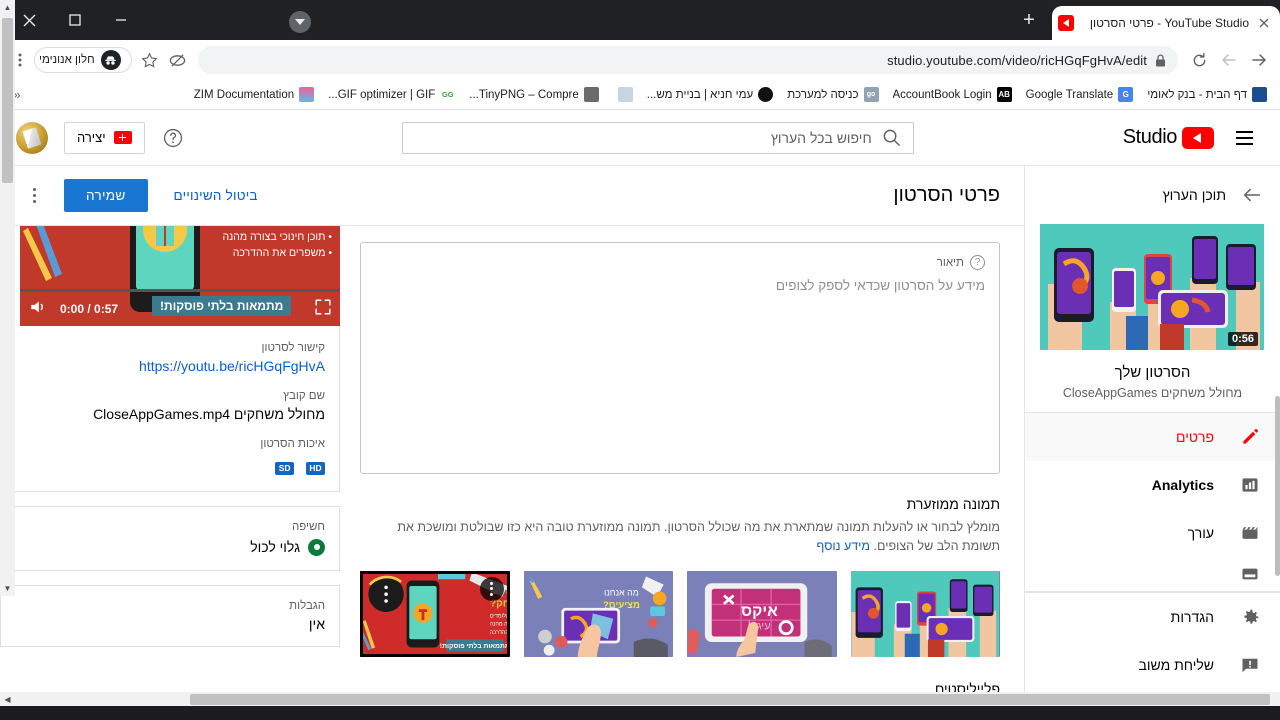  I want to click on bookmark-item: go כניסה למערכת, so click(832, 94).